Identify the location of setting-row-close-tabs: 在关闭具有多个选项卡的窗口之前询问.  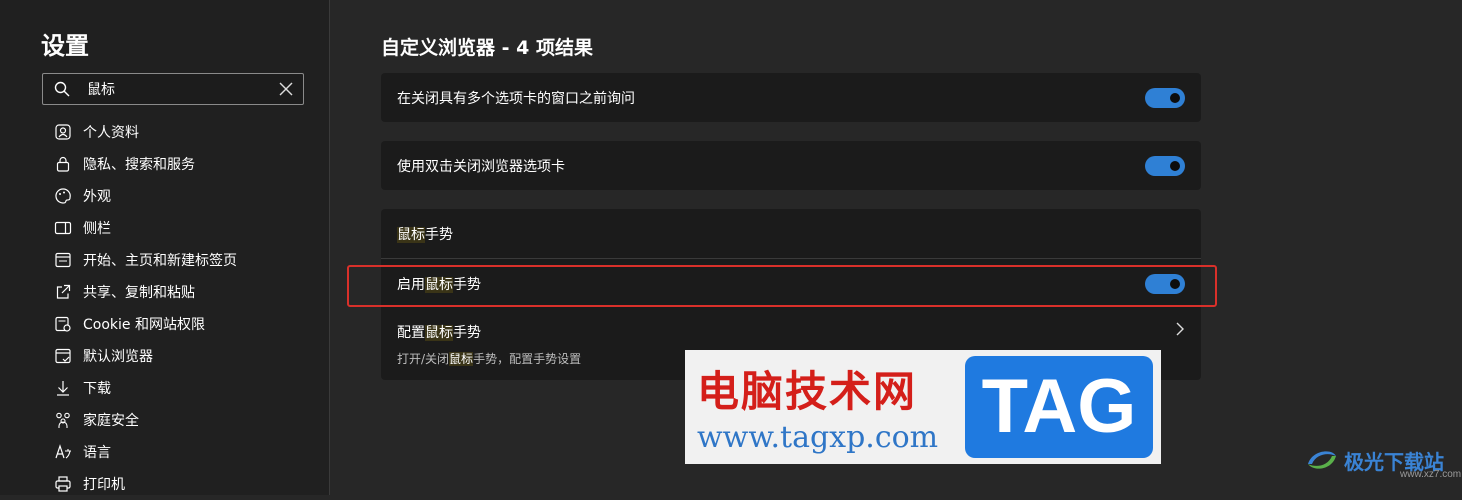
(791, 97).